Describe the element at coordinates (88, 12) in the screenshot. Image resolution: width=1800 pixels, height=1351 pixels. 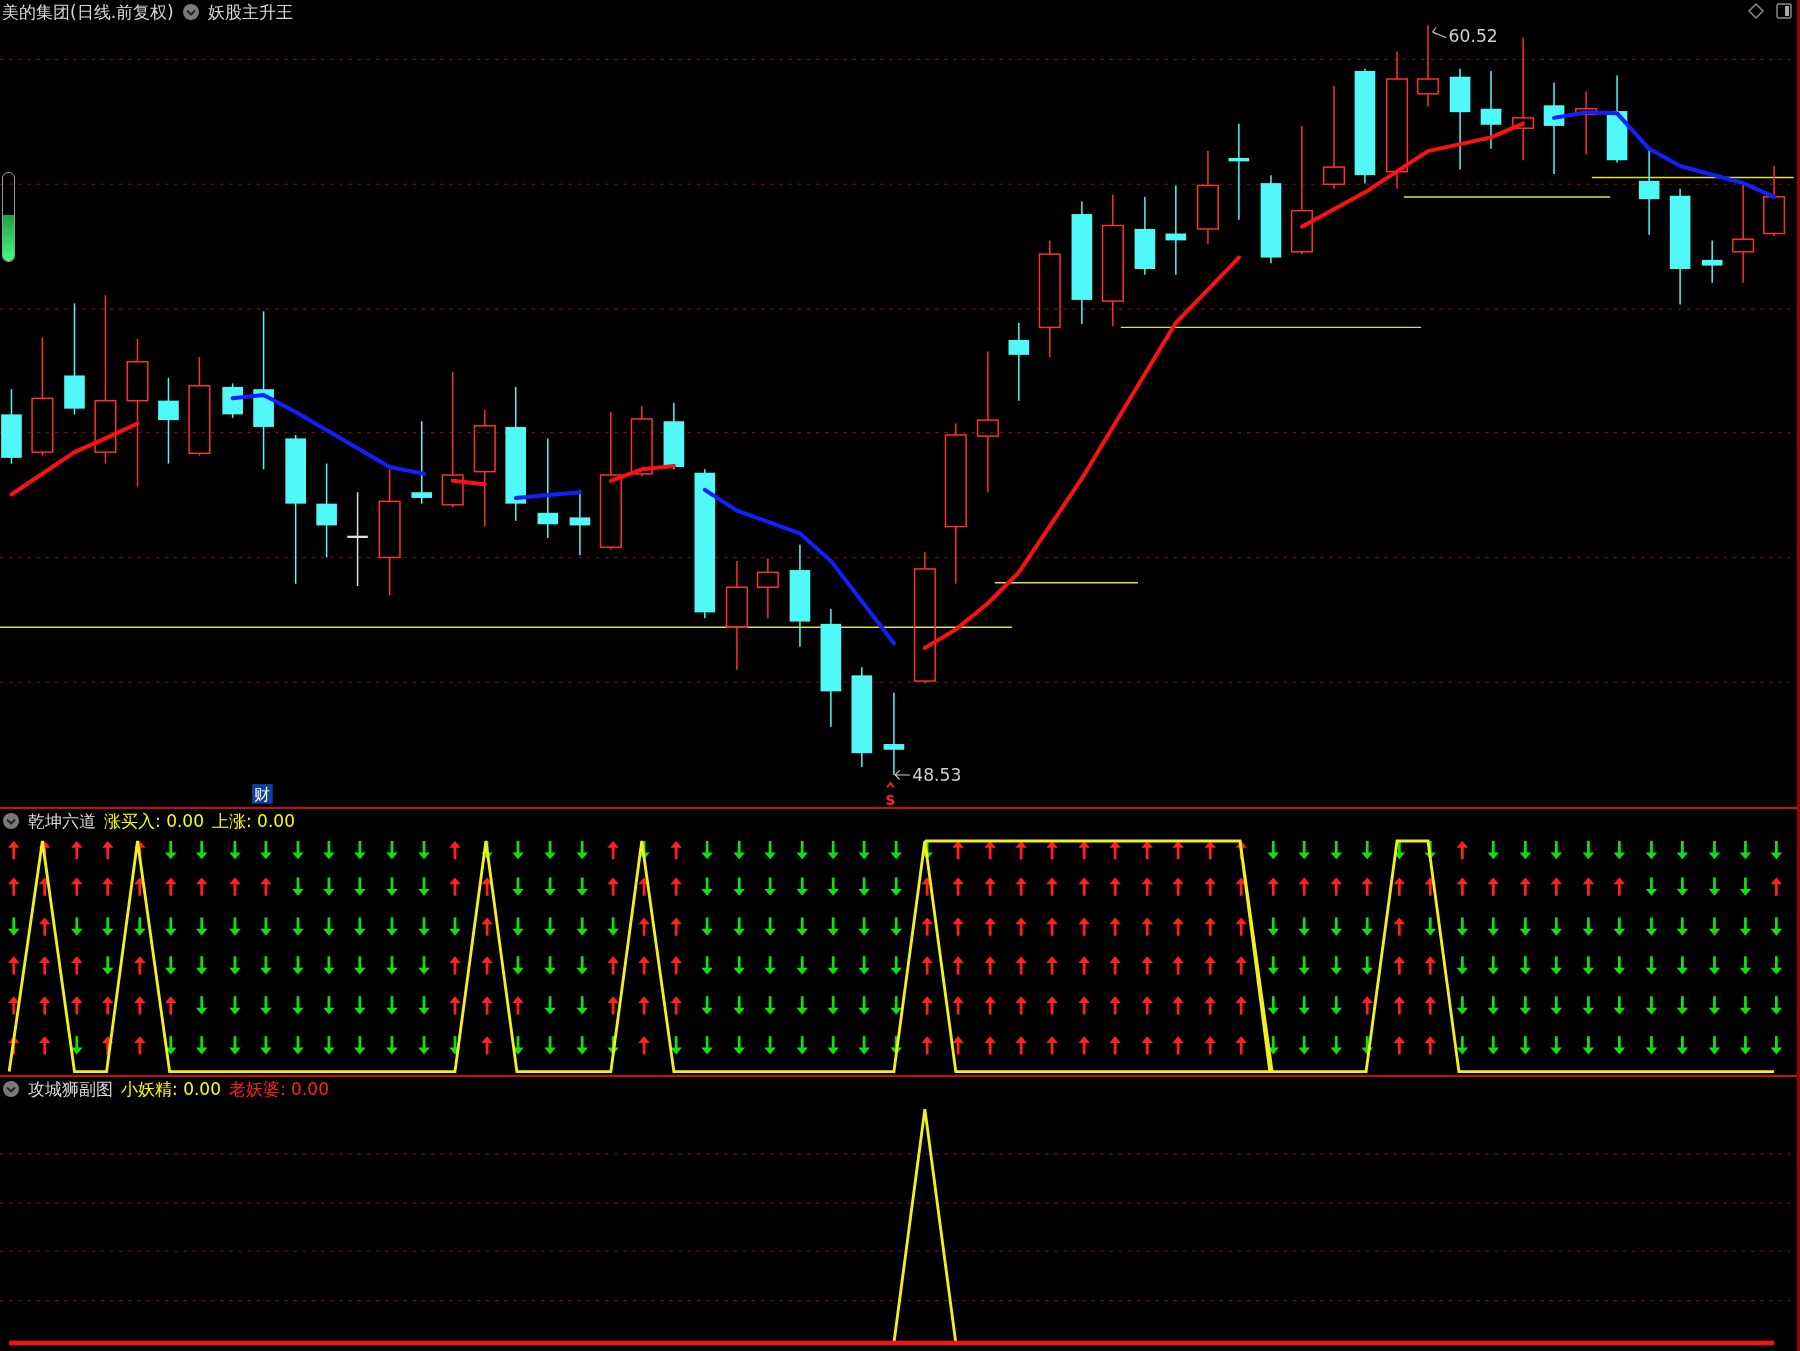
I see `stock-title: 美的集团(日线.前复权)` at that location.